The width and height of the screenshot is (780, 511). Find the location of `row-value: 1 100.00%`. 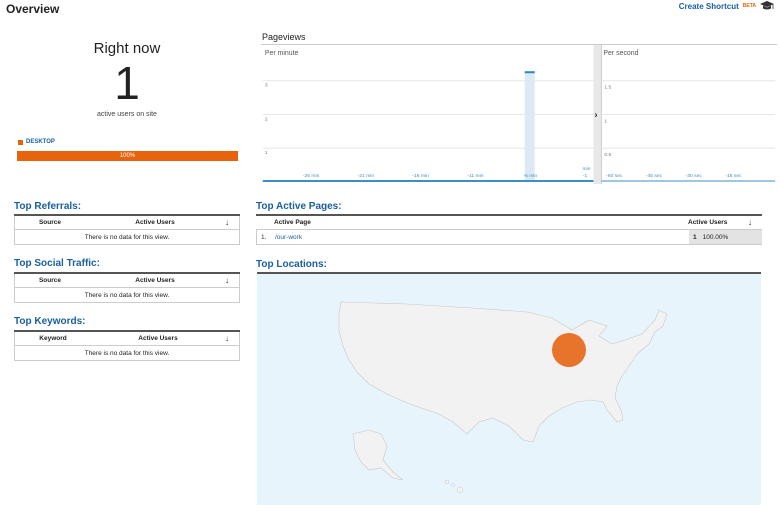

row-value: 1 100.00% is located at coordinates (725, 237).